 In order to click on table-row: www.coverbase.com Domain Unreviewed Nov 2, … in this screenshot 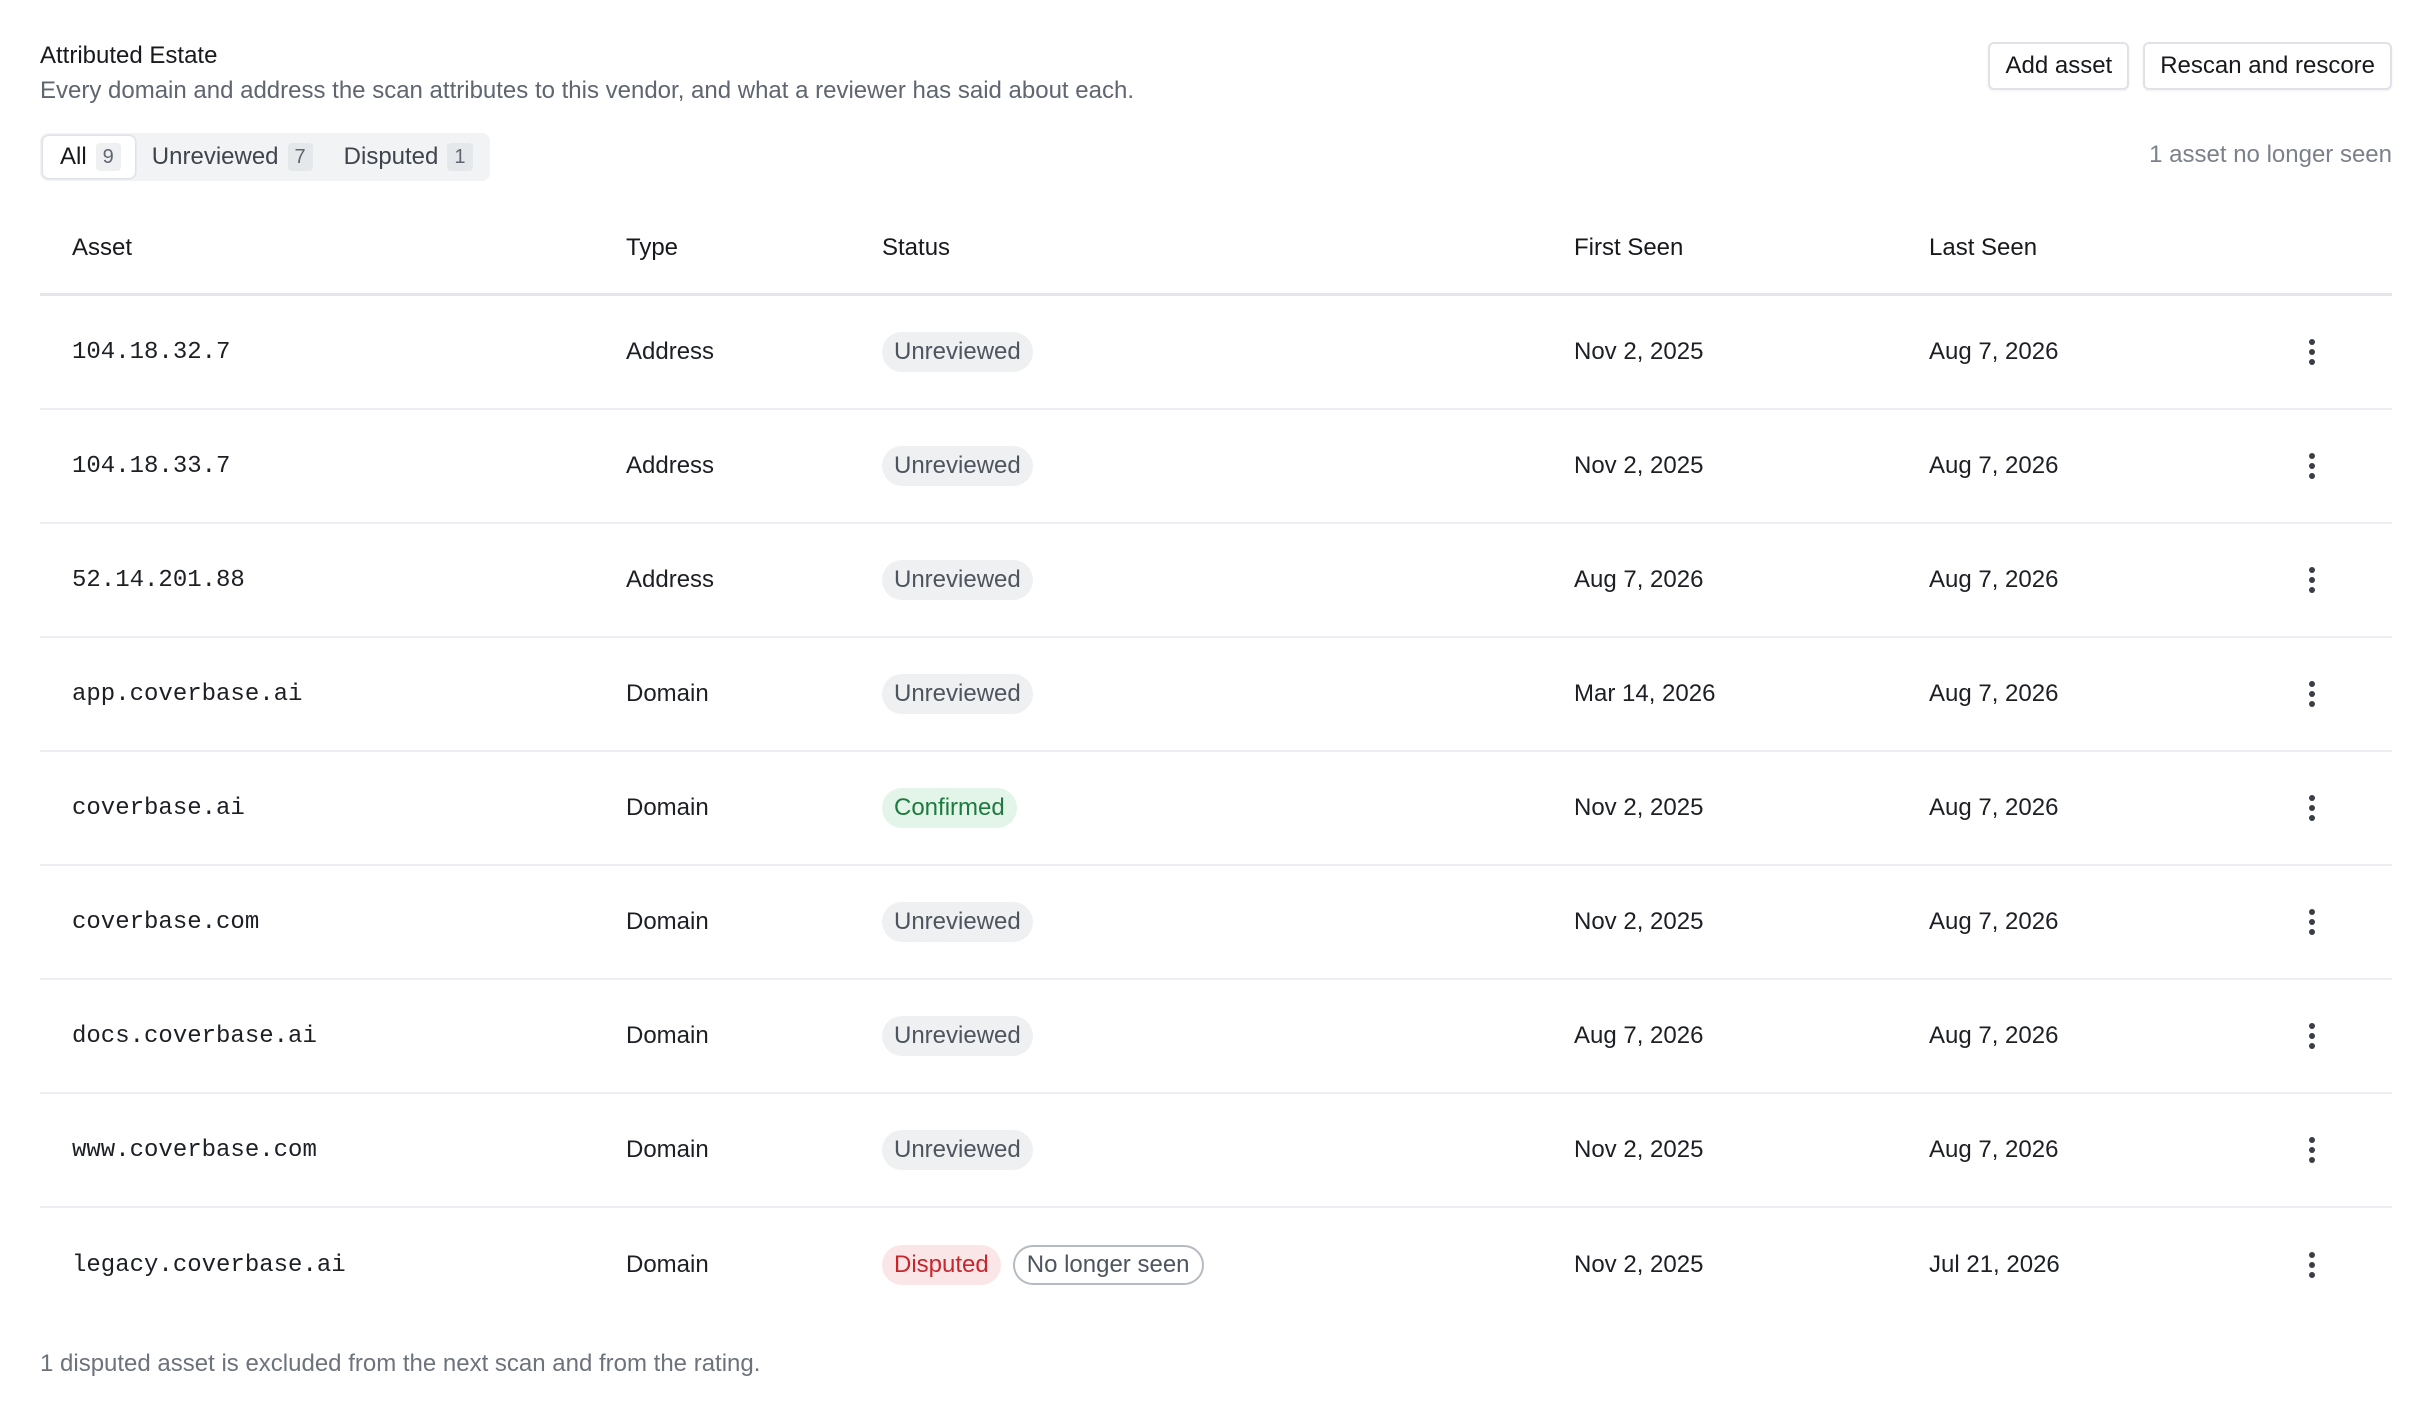, I will do `click(1216, 1151)`.